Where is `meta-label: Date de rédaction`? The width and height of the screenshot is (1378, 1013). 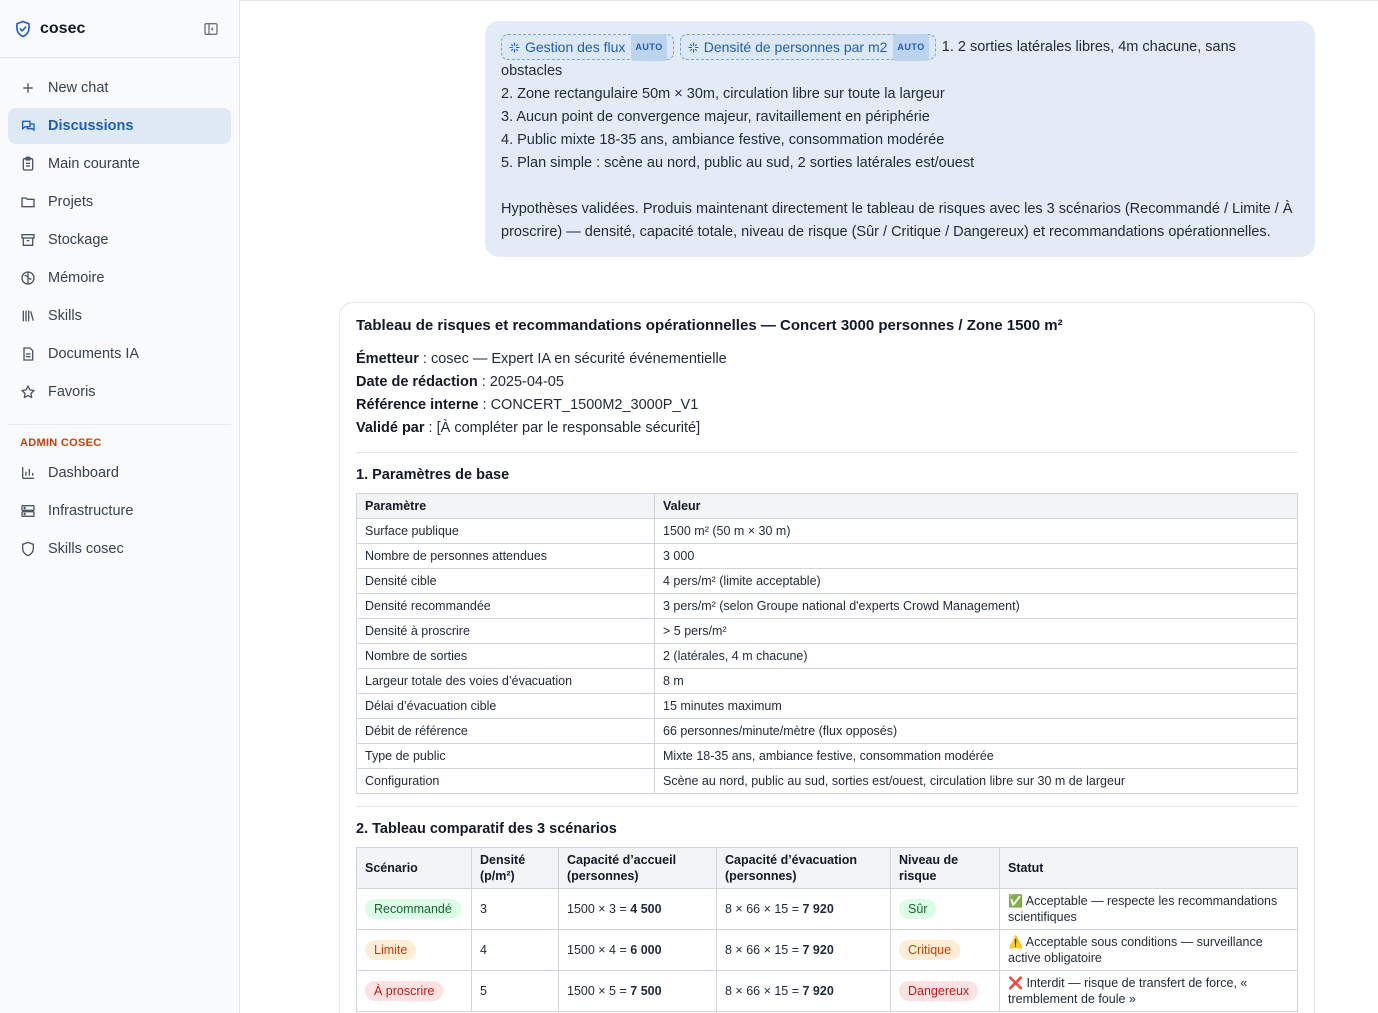 meta-label: Date de rédaction is located at coordinates (417, 382).